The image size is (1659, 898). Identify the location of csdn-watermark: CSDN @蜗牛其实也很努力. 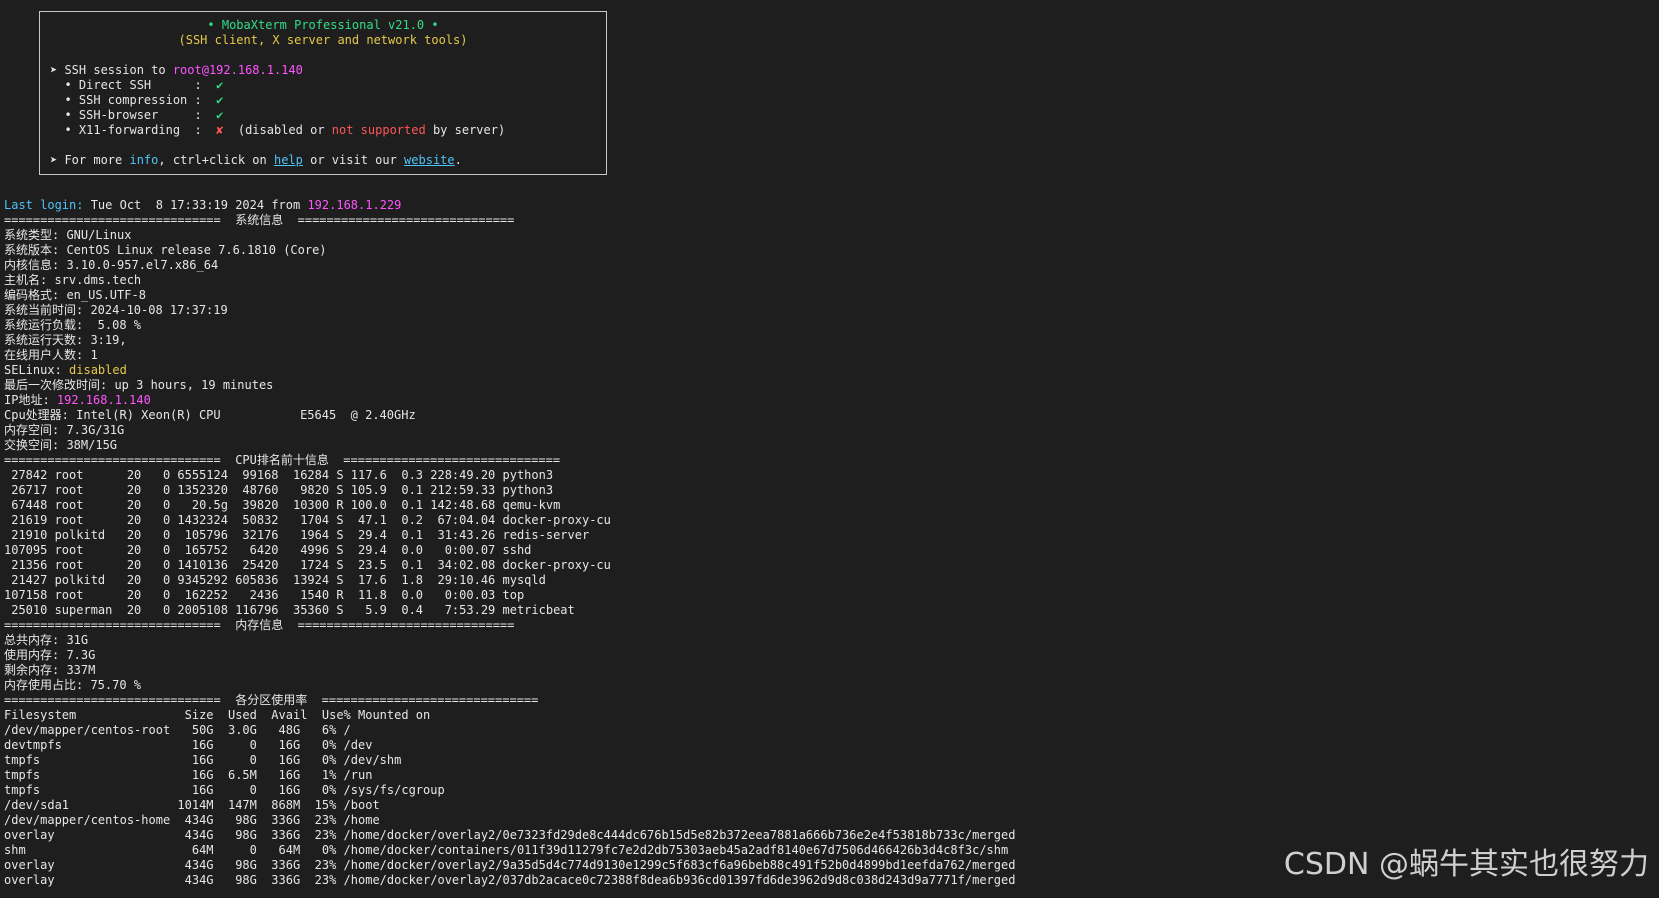
(1466, 864).